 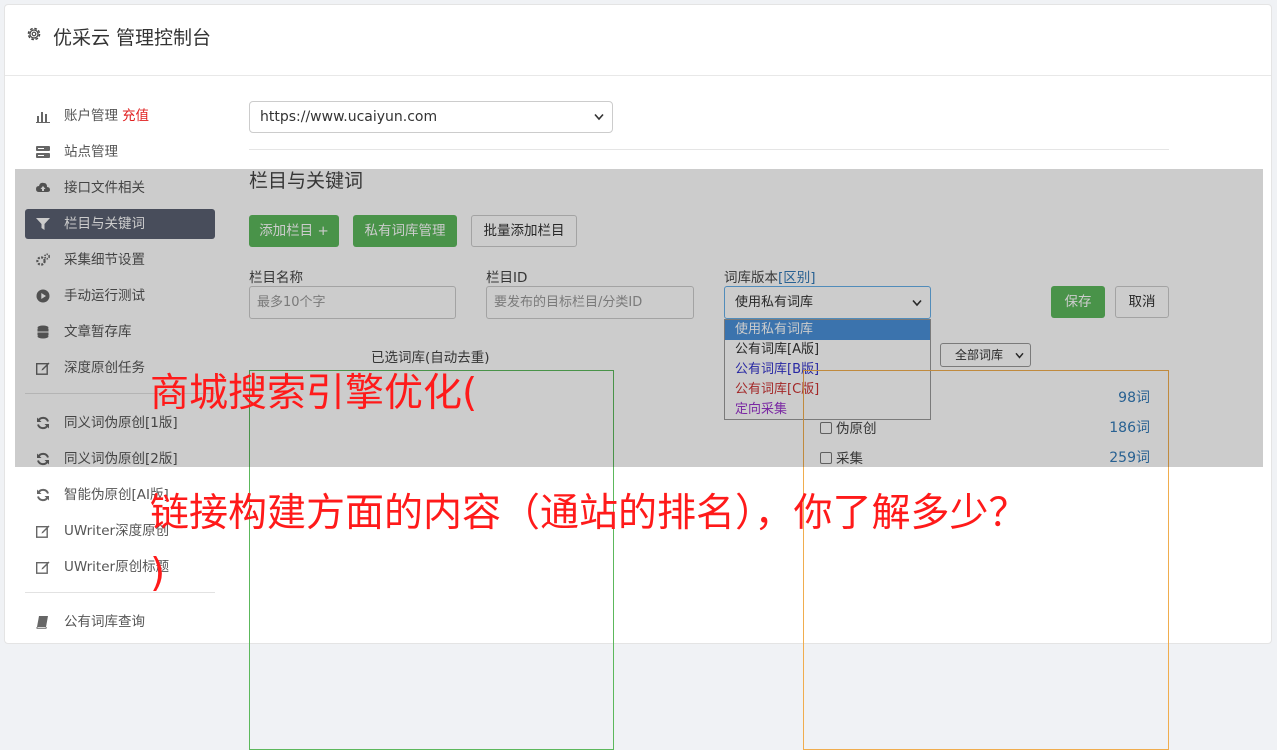 What do you see at coordinates (120, 567) in the screenshot?
I see `sidebar-item-uwriter-title: UWriter原创标题` at bounding box center [120, 567].